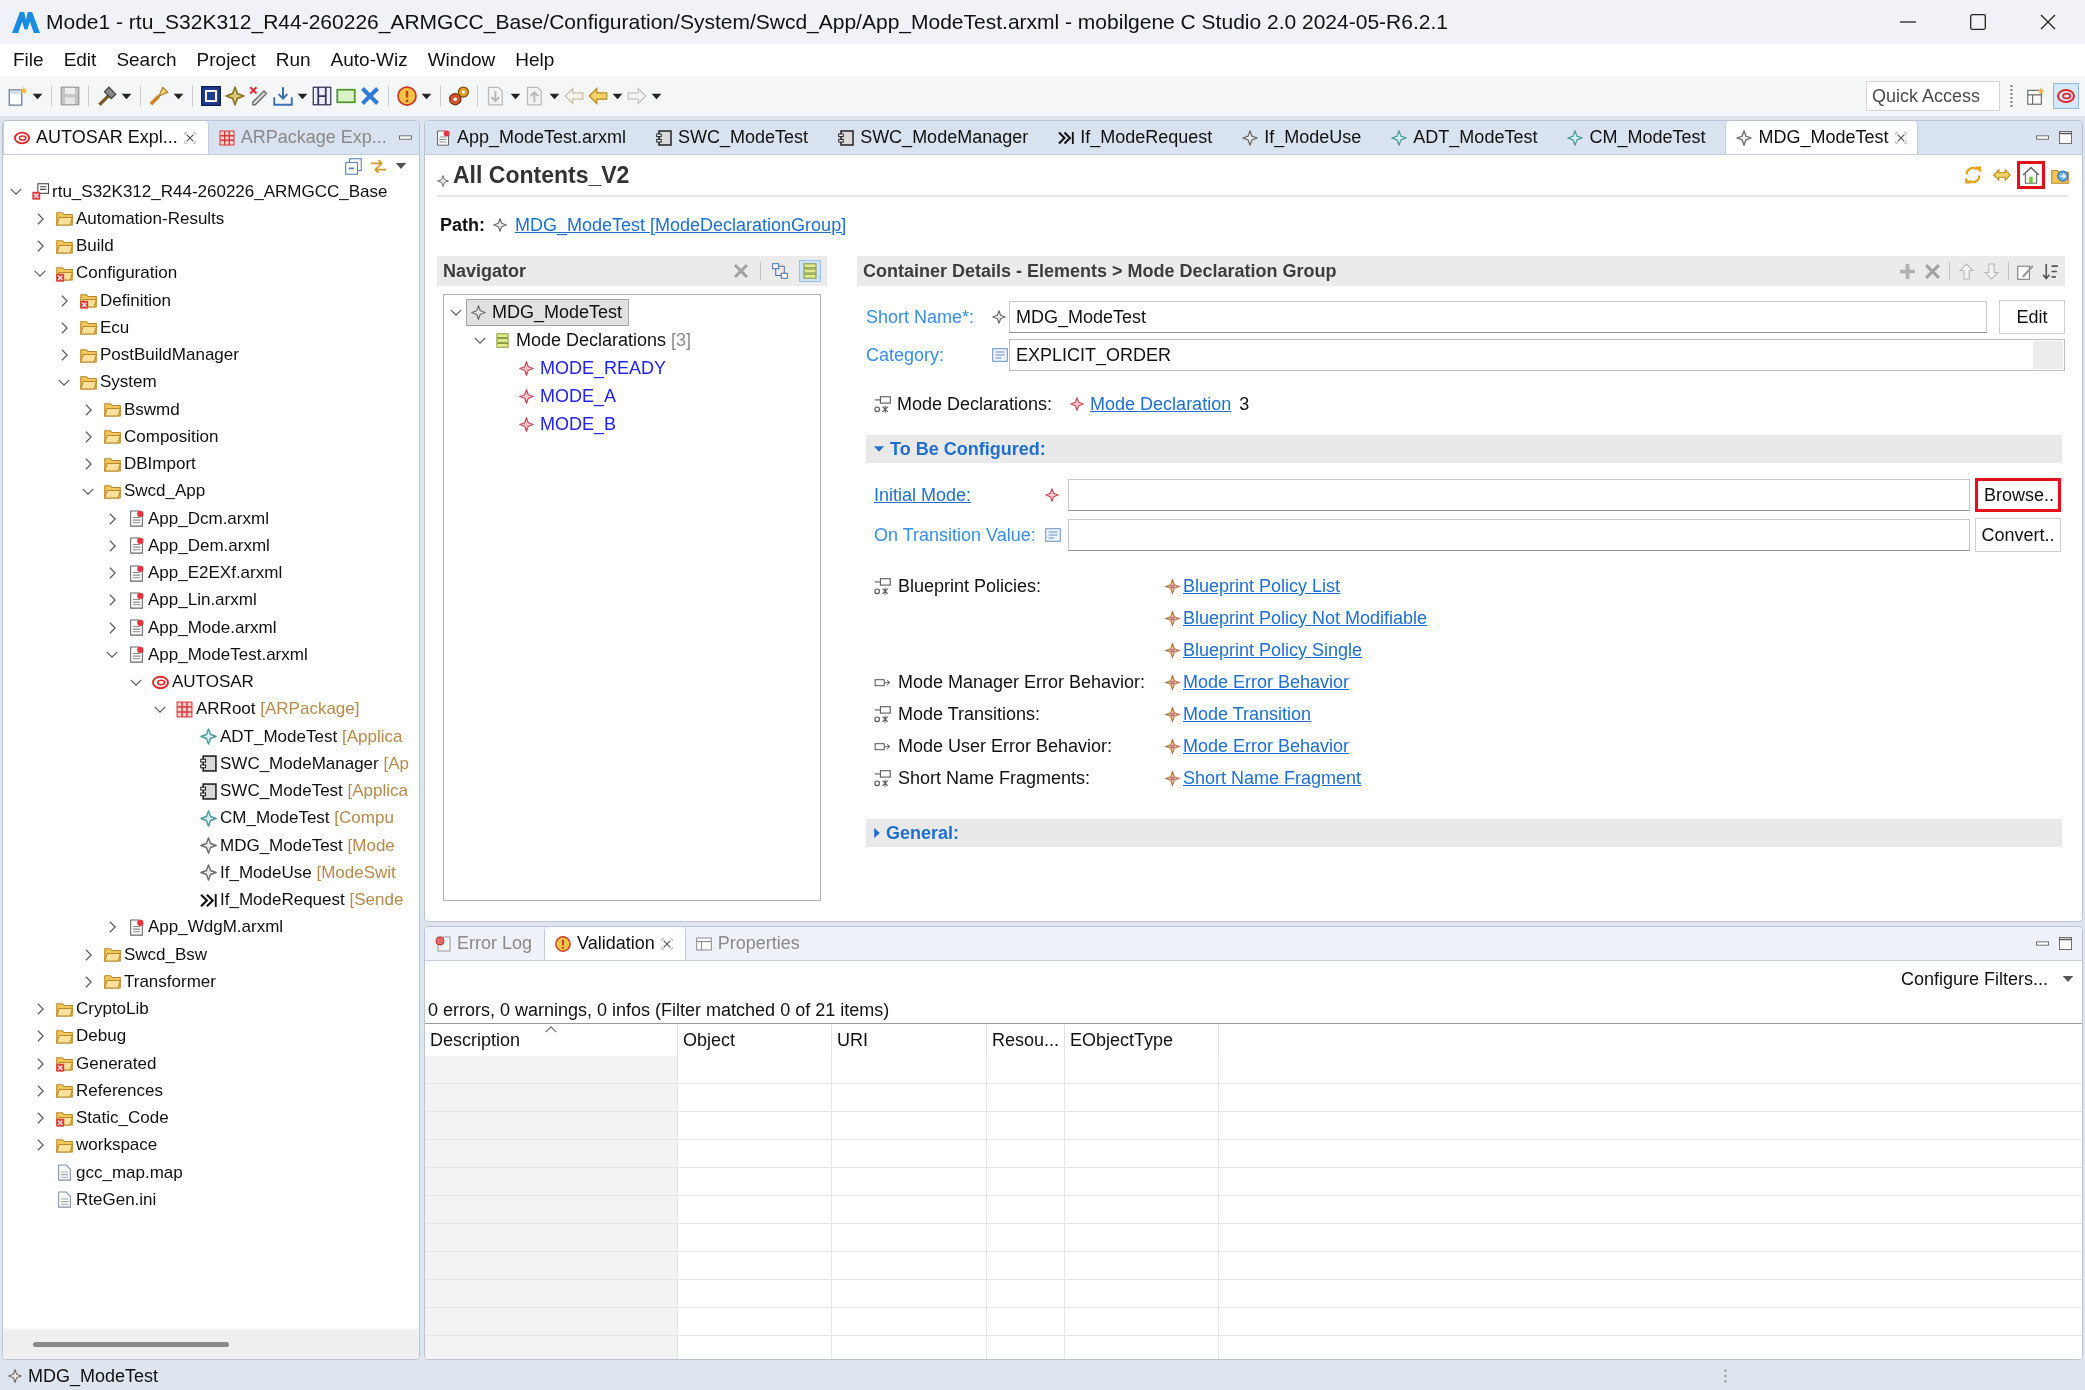  Describe the element at coordinates (461, 60) in the screenshot. I see `menu-item: Window` at that location.